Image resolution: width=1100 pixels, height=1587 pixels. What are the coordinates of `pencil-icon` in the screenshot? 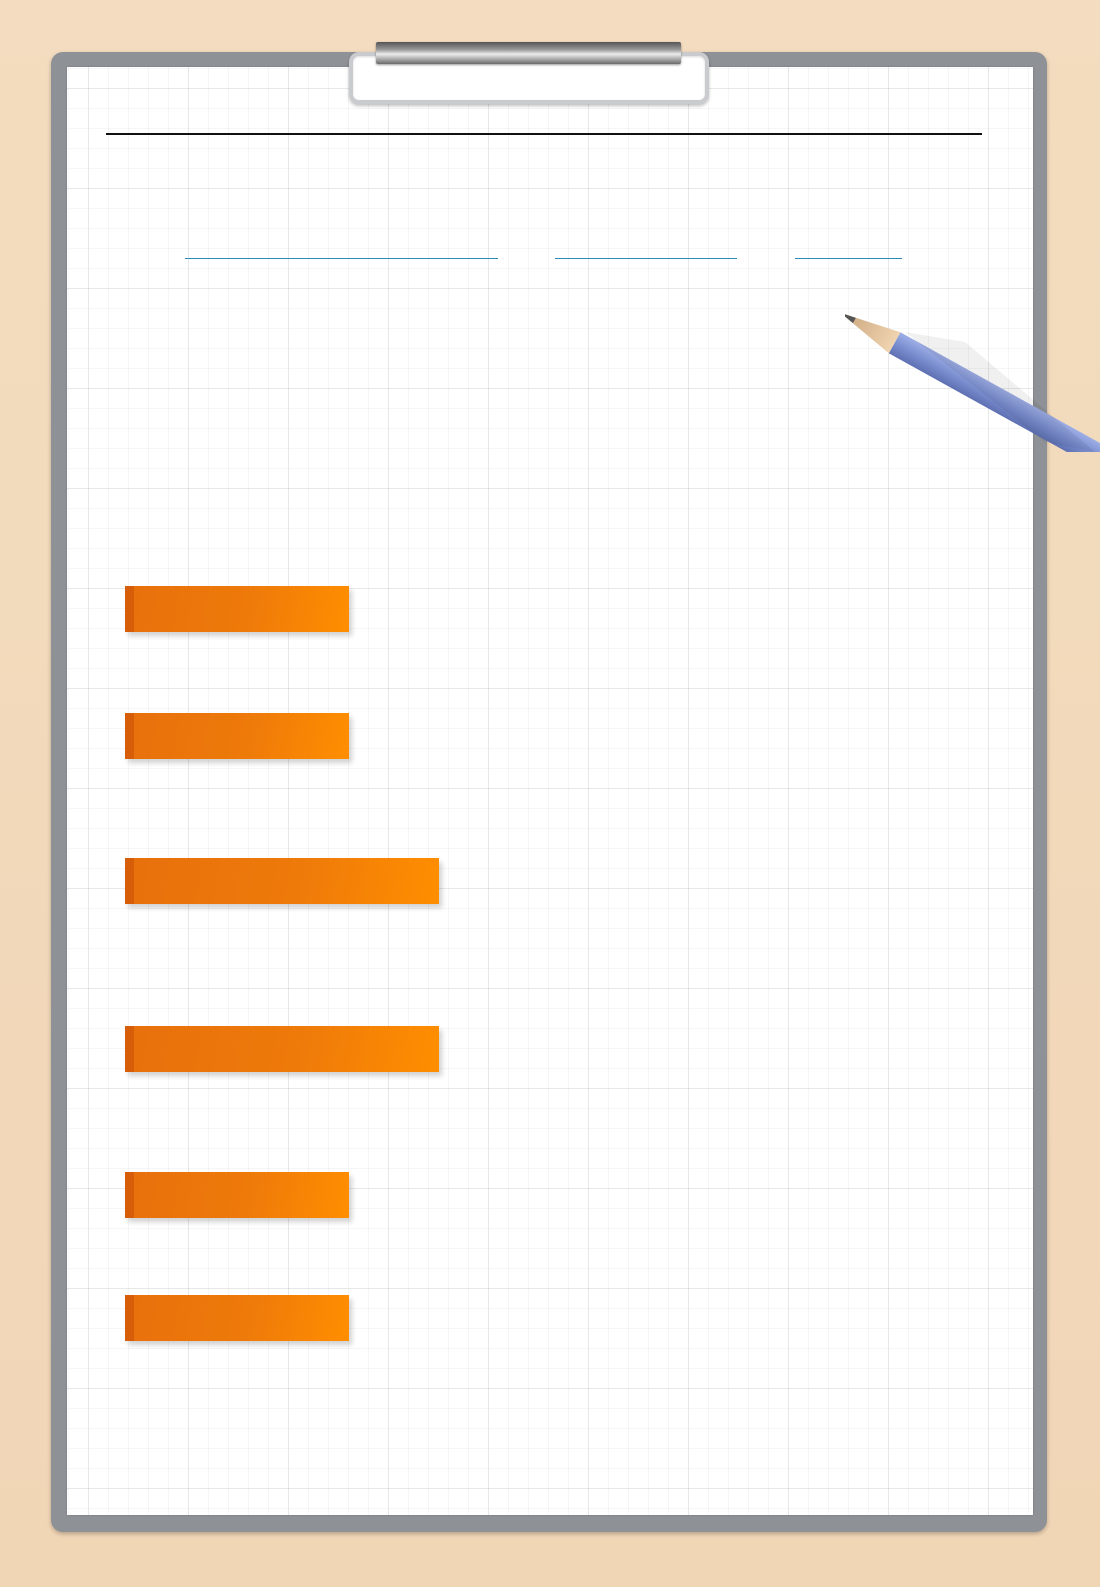 It's located at (972, 382).